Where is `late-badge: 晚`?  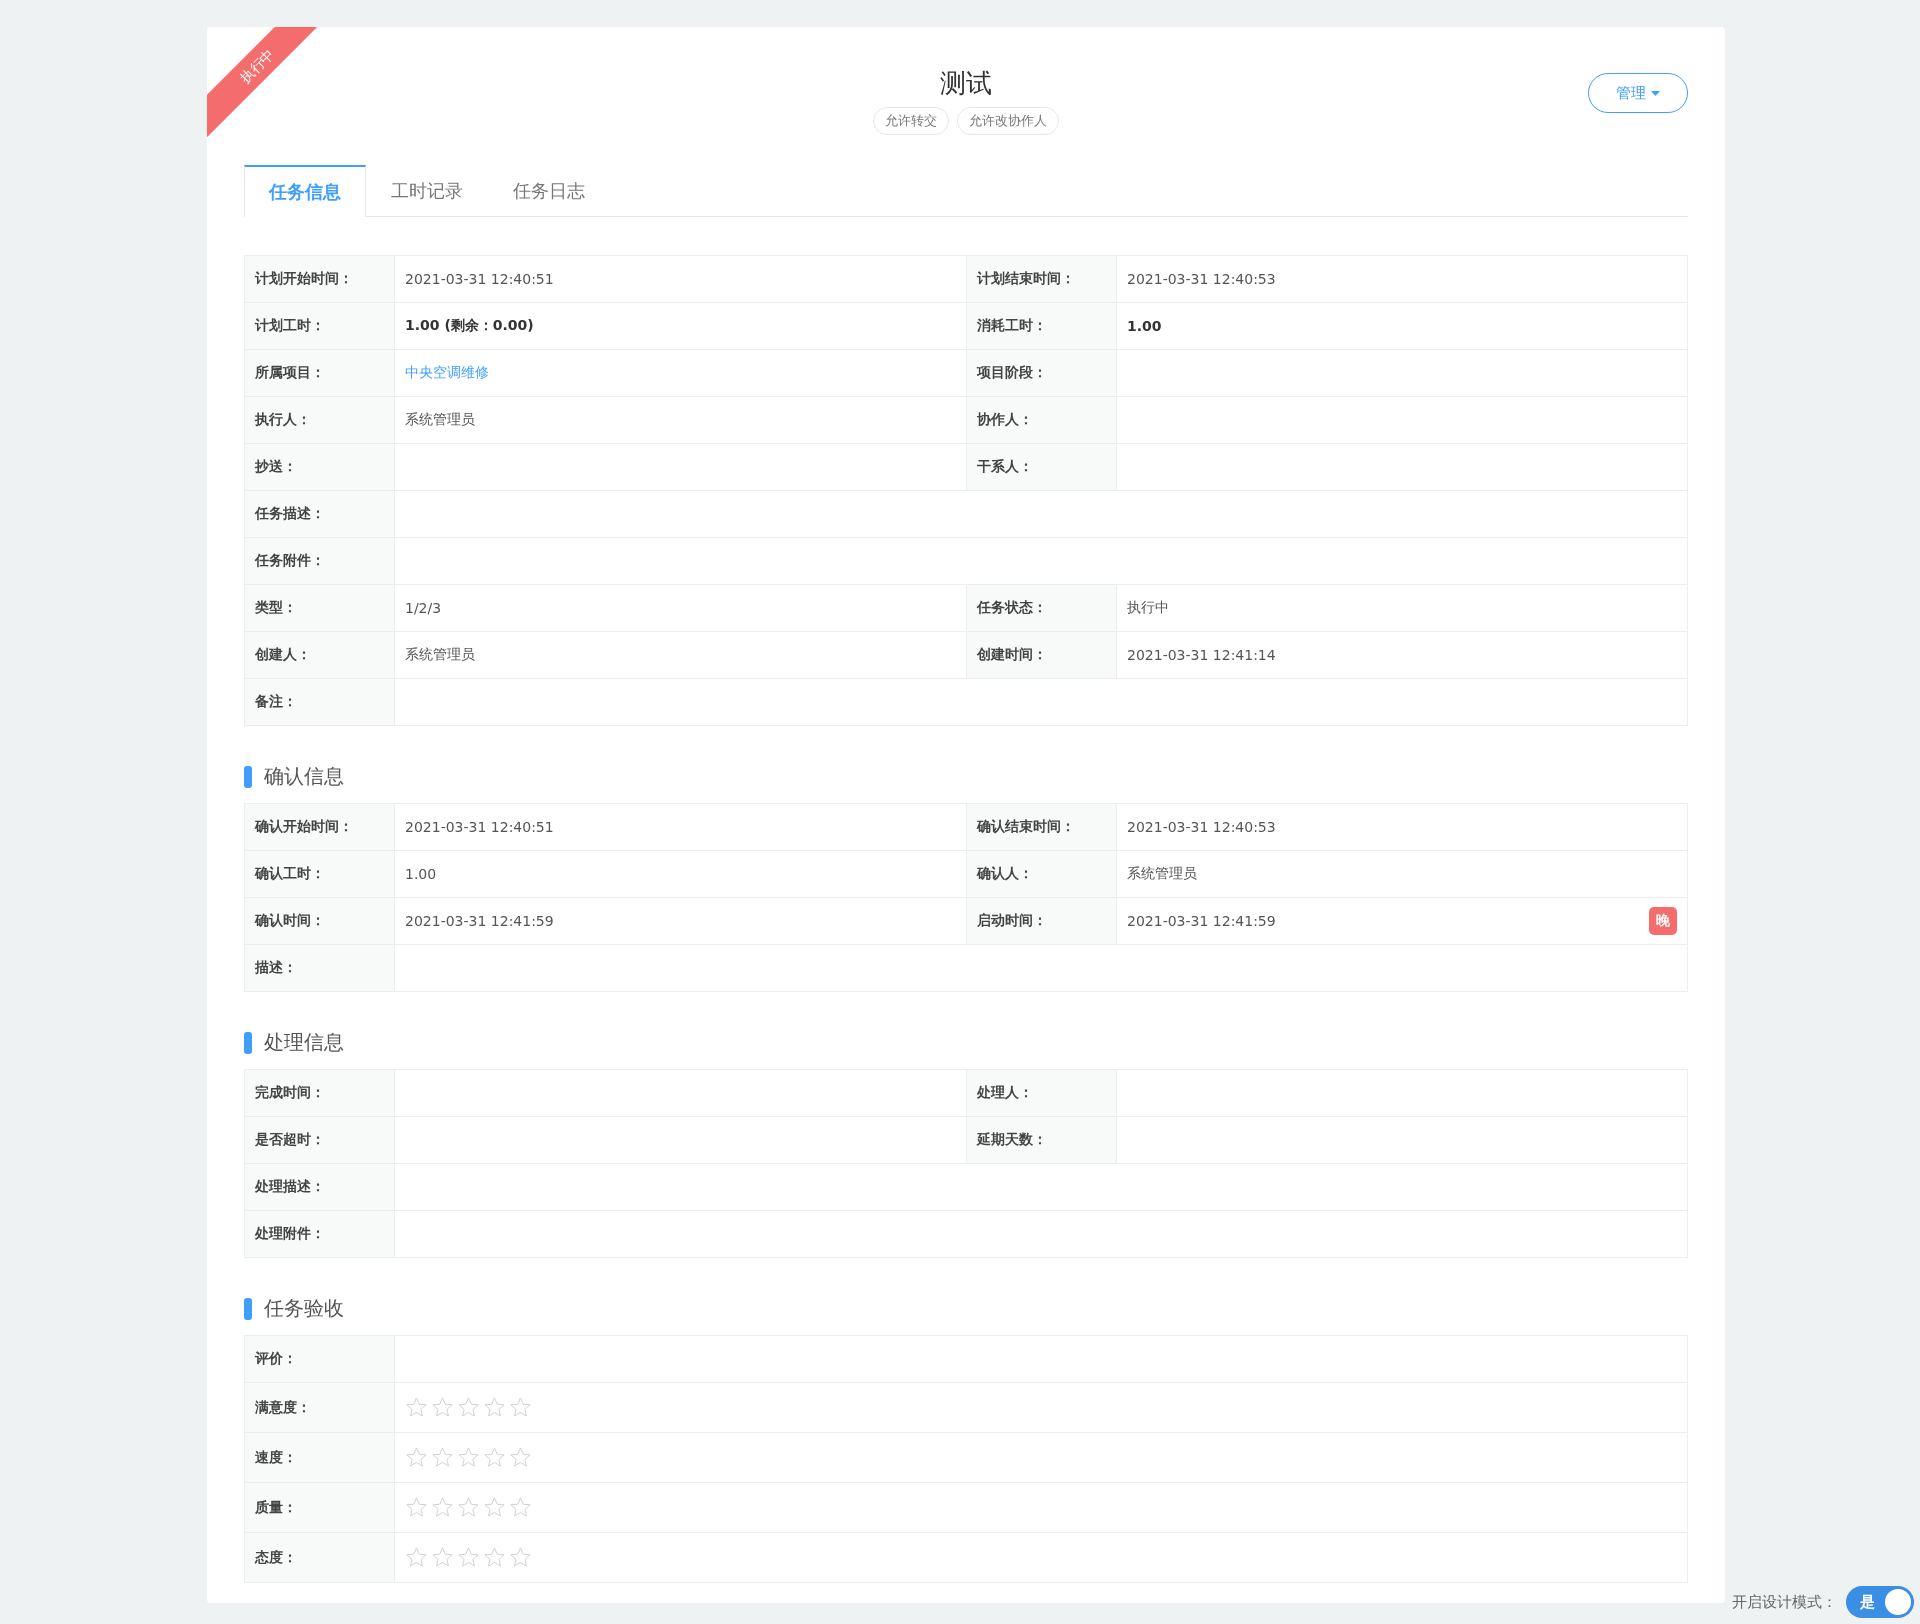 late-badge: 晚 is located at coordinates (1663, 921).